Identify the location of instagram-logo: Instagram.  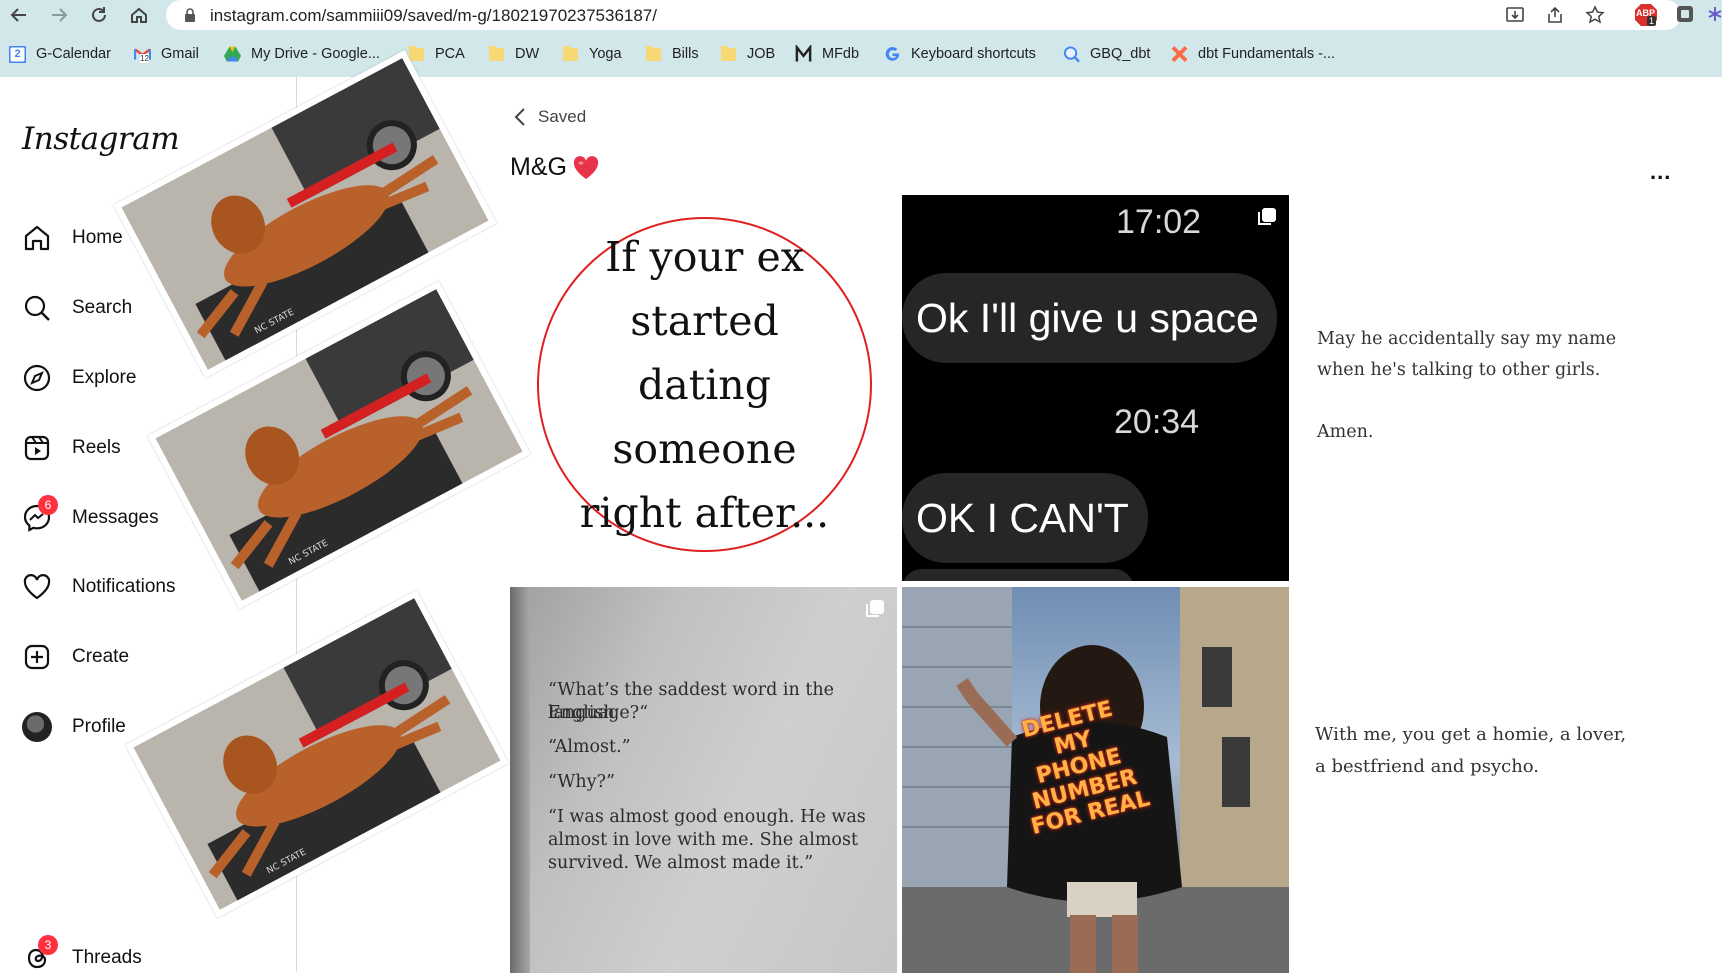
(101, 139).